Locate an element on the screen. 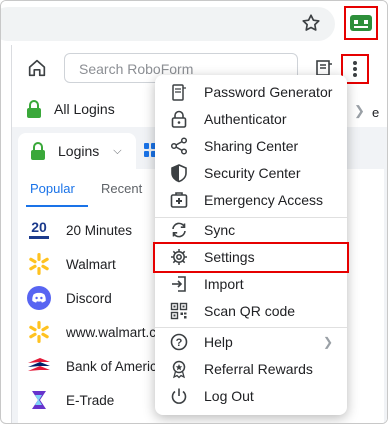  item-name: Bank of Americ is located at coordinates (111, 366).